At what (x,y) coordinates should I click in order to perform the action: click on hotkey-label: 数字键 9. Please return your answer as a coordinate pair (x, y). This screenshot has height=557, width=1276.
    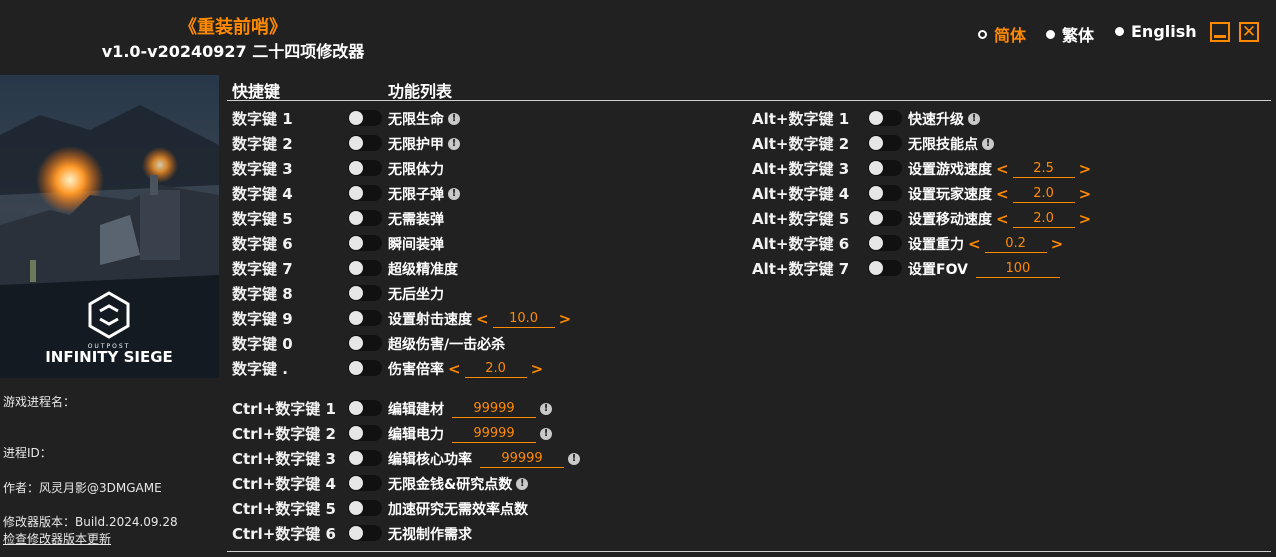
    Looking at the image, I should click on (262, 319).